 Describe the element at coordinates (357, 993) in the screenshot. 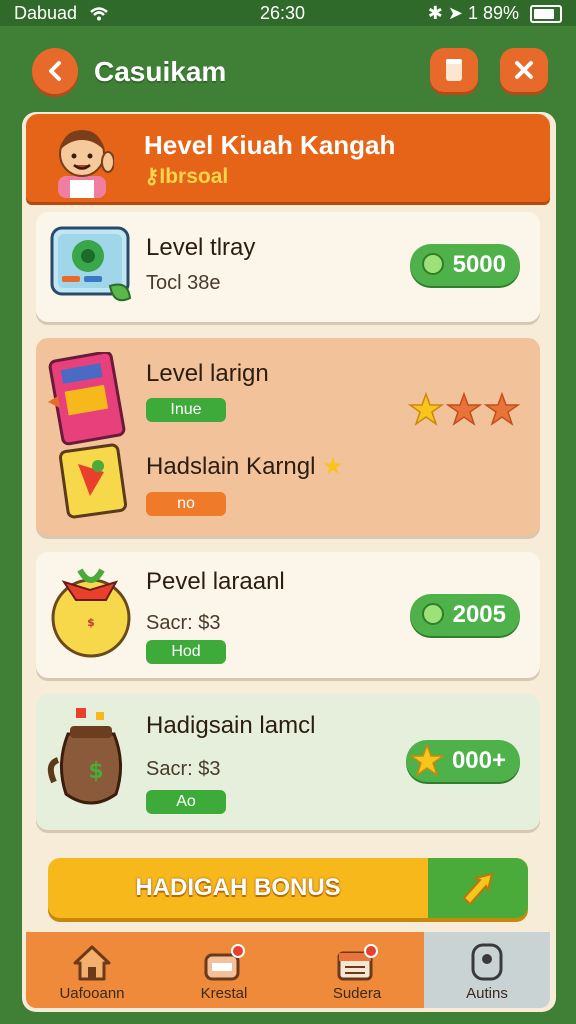

I see `nav-label: Sudera` at that location.